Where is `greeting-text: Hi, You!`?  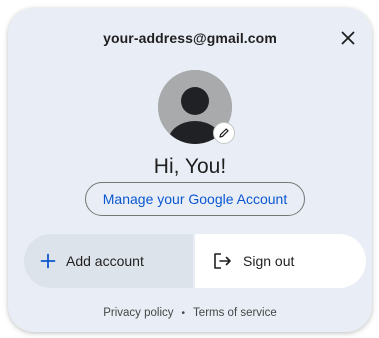 greeting-text: Hi, You! is located at coordinates (190, 166).